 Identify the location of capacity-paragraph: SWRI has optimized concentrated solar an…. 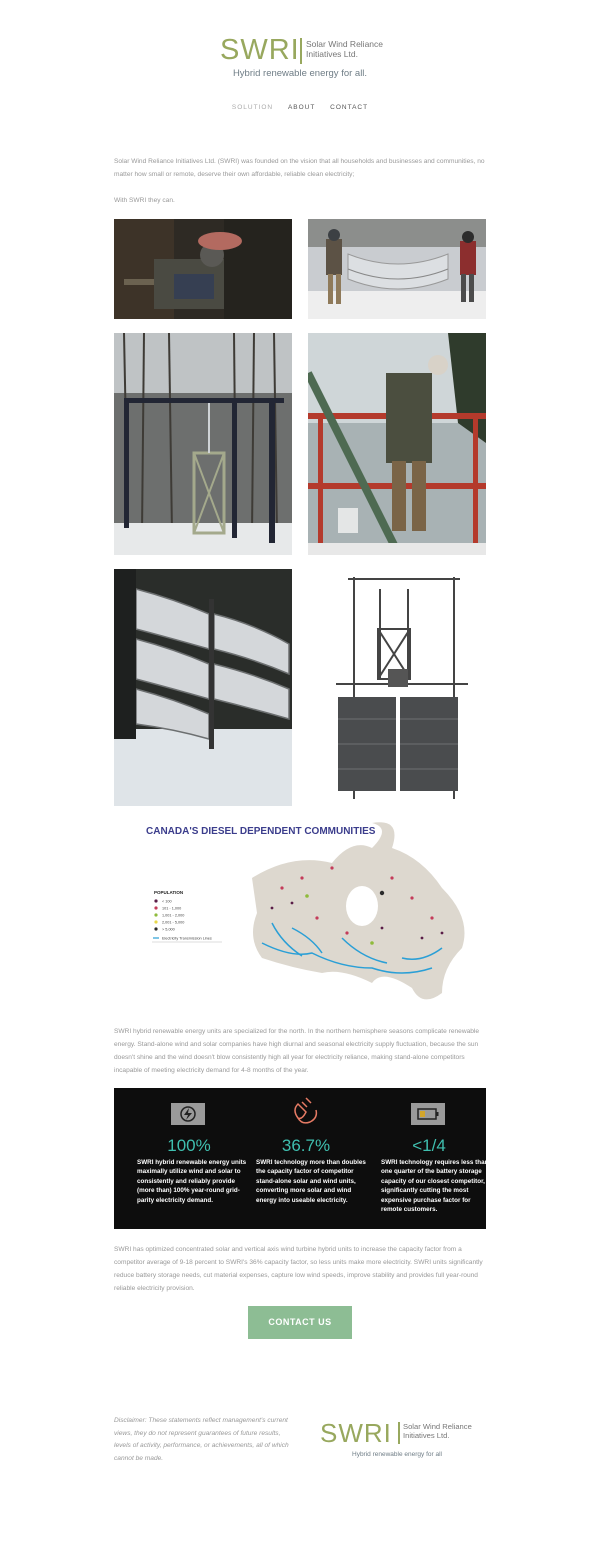
(298, 1269).